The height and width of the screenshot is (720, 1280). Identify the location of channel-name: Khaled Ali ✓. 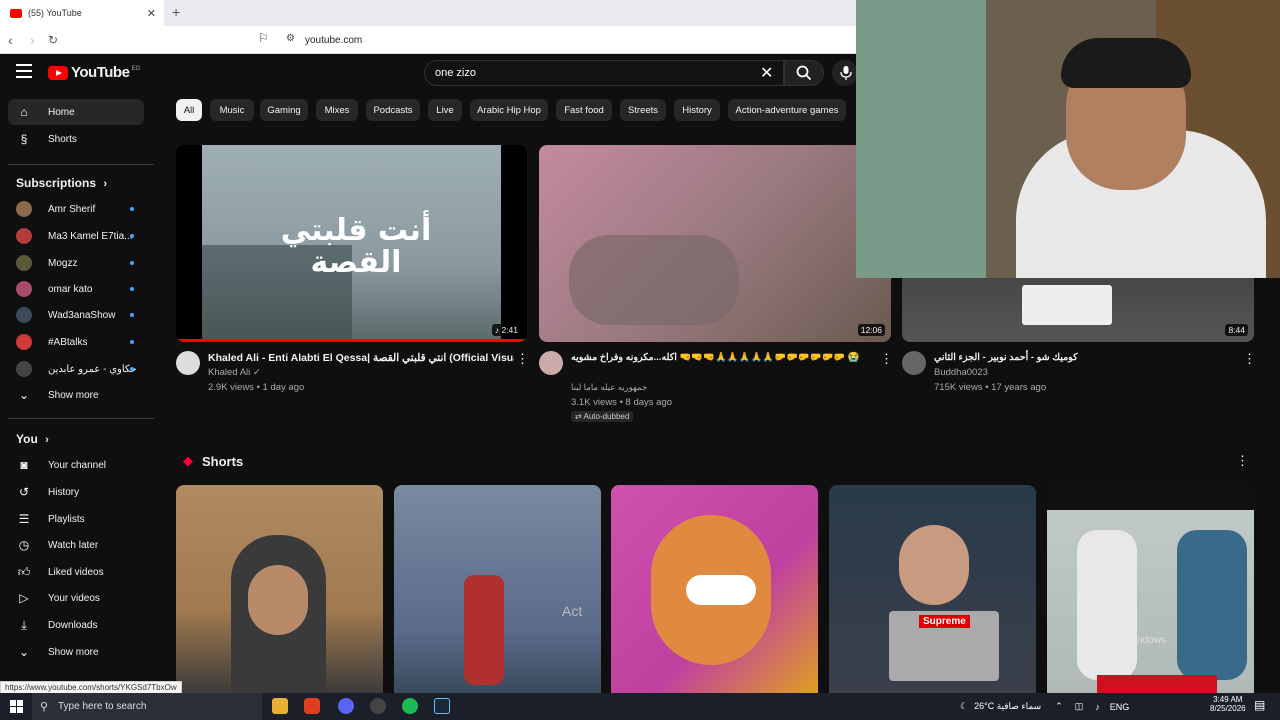
(234, 372).